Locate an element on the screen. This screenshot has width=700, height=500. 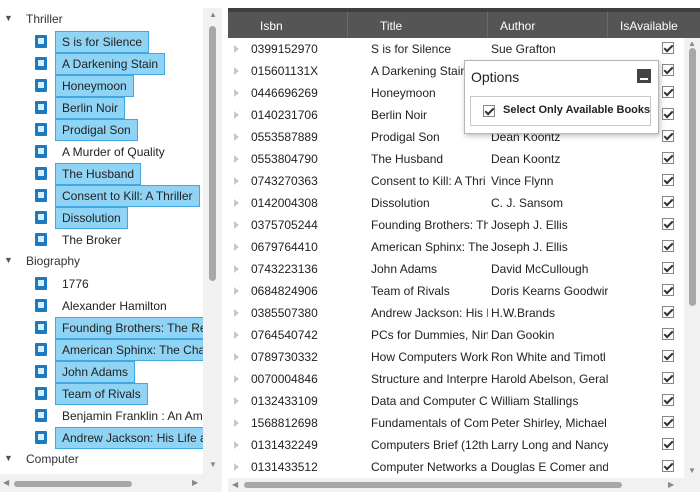
cell-author: Dean Koontz is located at coordinates (549, 159).